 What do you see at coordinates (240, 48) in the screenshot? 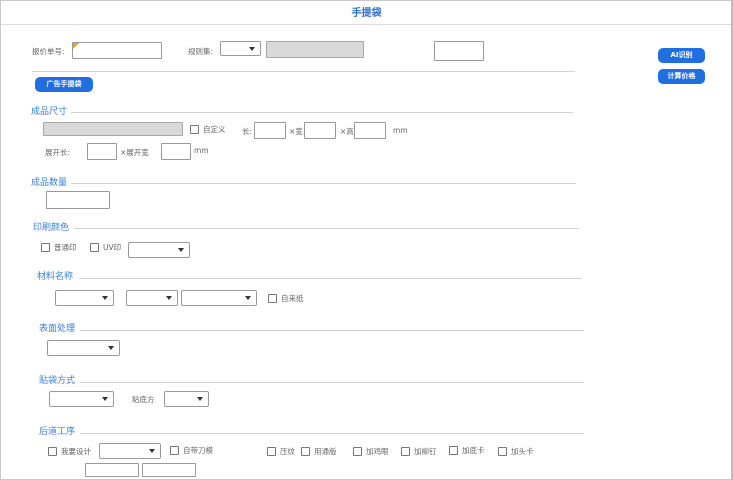
I see `rule-set-select` at bounding box center [240, 48].